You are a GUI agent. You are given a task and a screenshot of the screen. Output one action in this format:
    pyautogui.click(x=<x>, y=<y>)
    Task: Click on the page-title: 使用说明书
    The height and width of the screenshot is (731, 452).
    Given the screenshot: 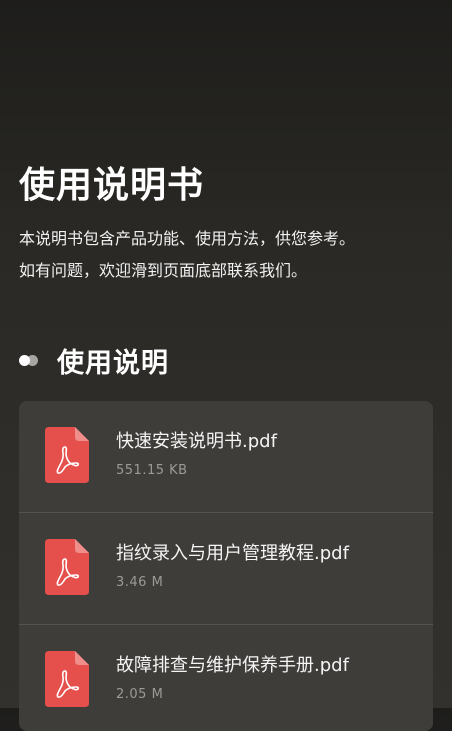 What is the action you would take?
    pyautogui.click(x=112, y=185)
    